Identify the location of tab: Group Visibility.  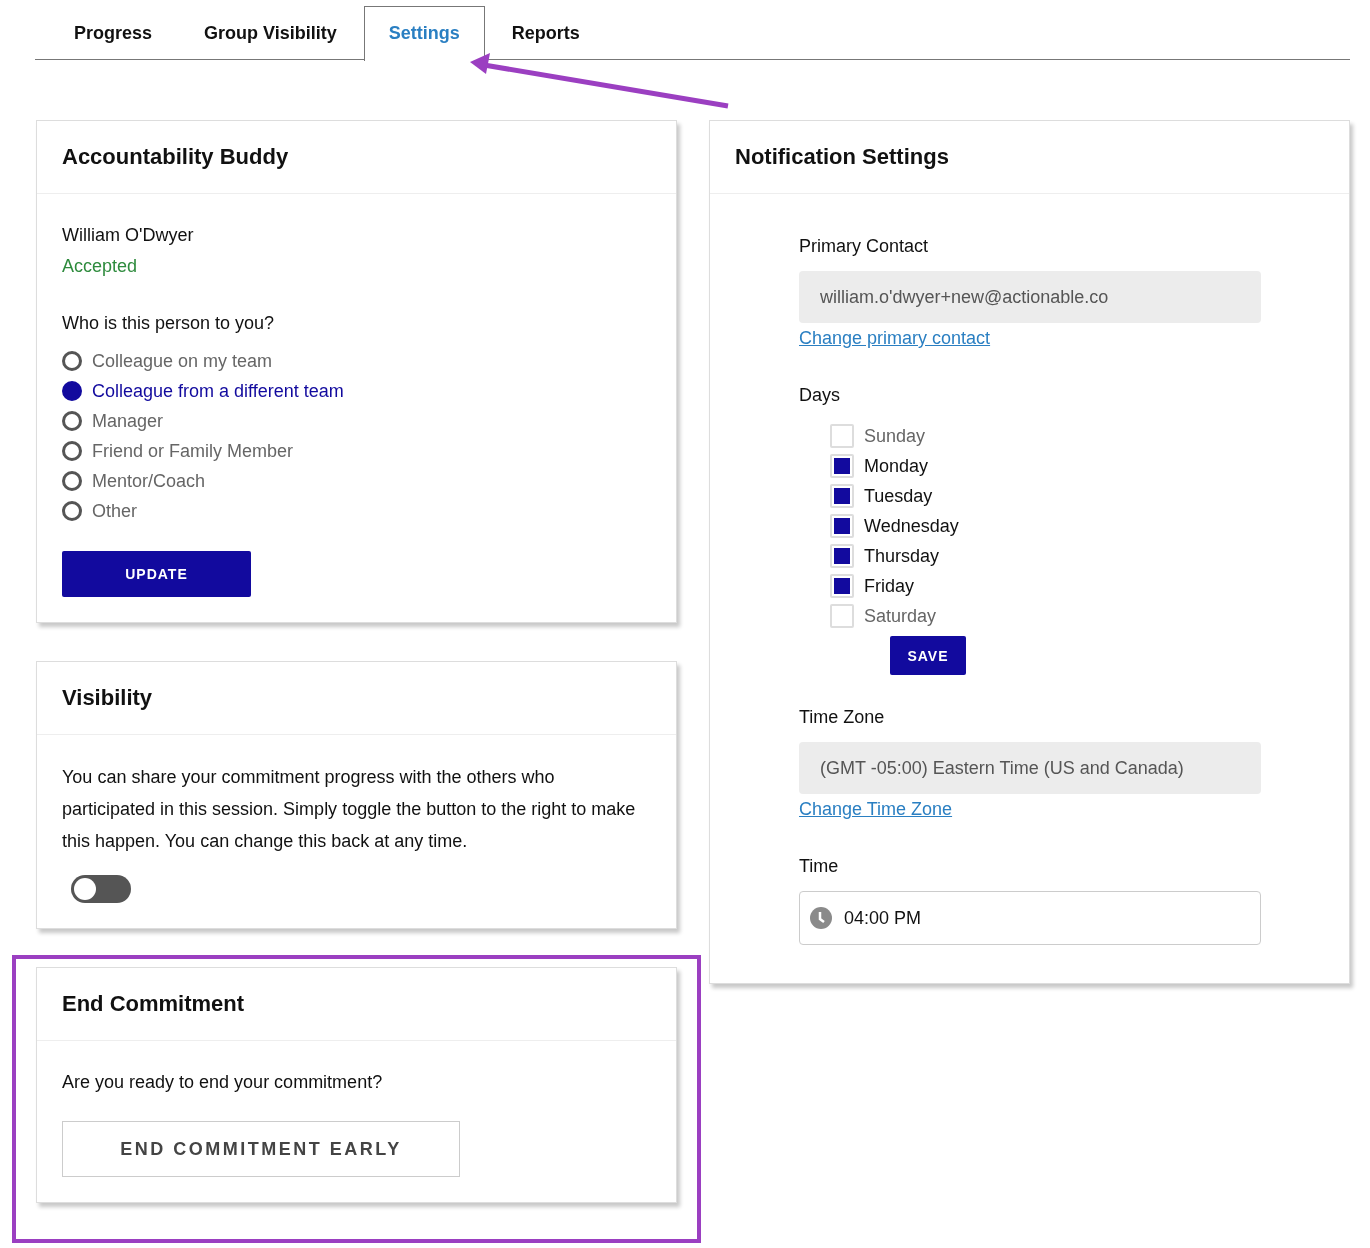
(270, 33).